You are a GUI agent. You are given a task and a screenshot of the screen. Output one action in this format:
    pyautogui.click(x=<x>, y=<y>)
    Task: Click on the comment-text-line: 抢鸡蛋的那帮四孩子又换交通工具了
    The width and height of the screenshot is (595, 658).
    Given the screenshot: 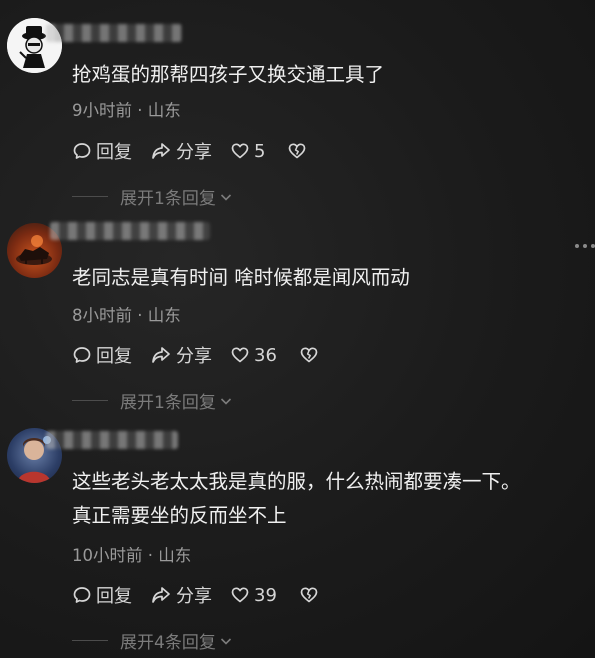 What is the action you would take?
    pyautogui.click(x=228, y=74)
    